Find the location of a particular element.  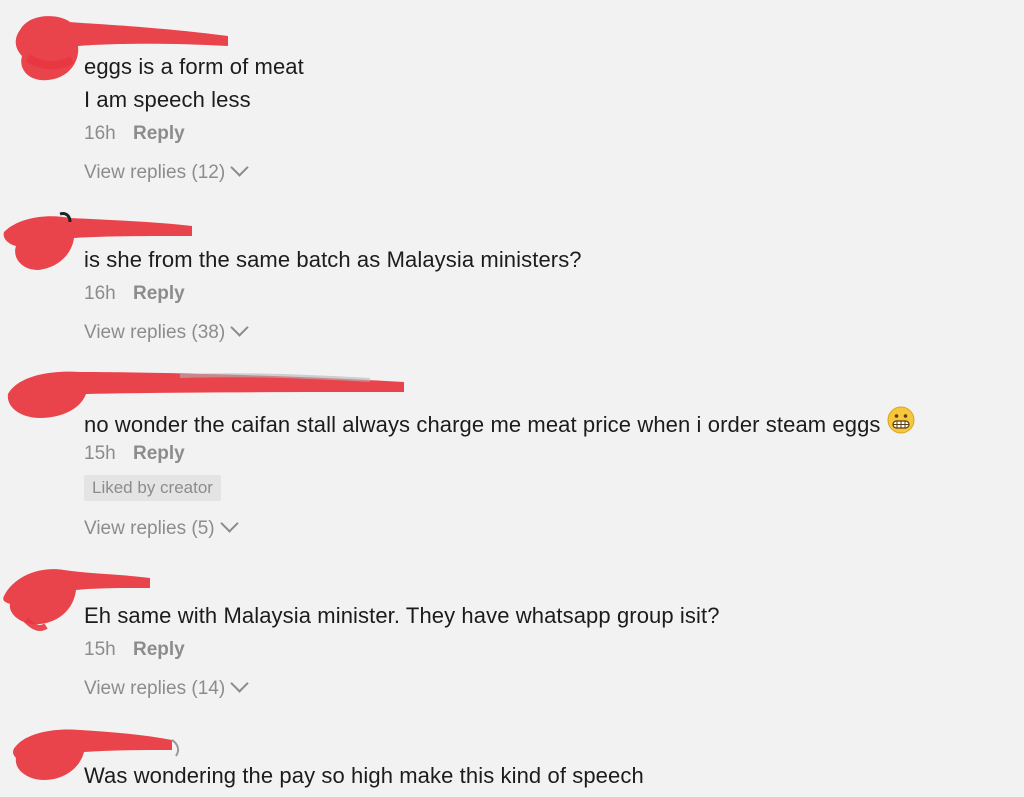

redacted-avatar-and-username is located at coordinates (96, 754).